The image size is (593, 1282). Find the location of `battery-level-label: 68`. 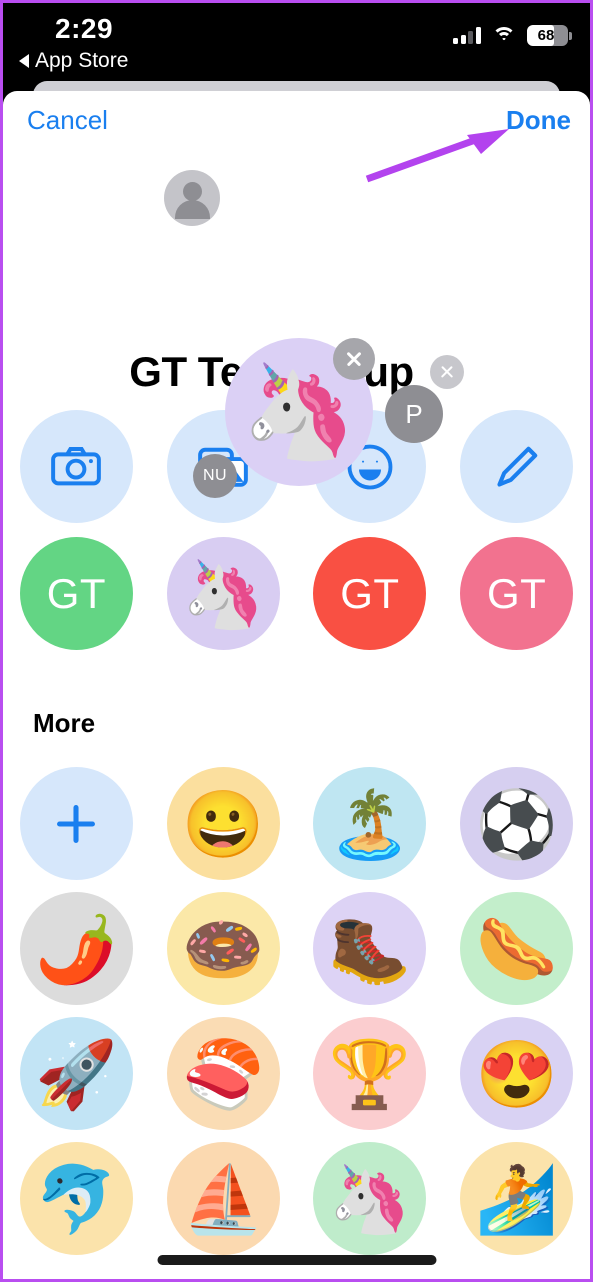

battery-level-label: 68 is located at coordinates (546, 35).